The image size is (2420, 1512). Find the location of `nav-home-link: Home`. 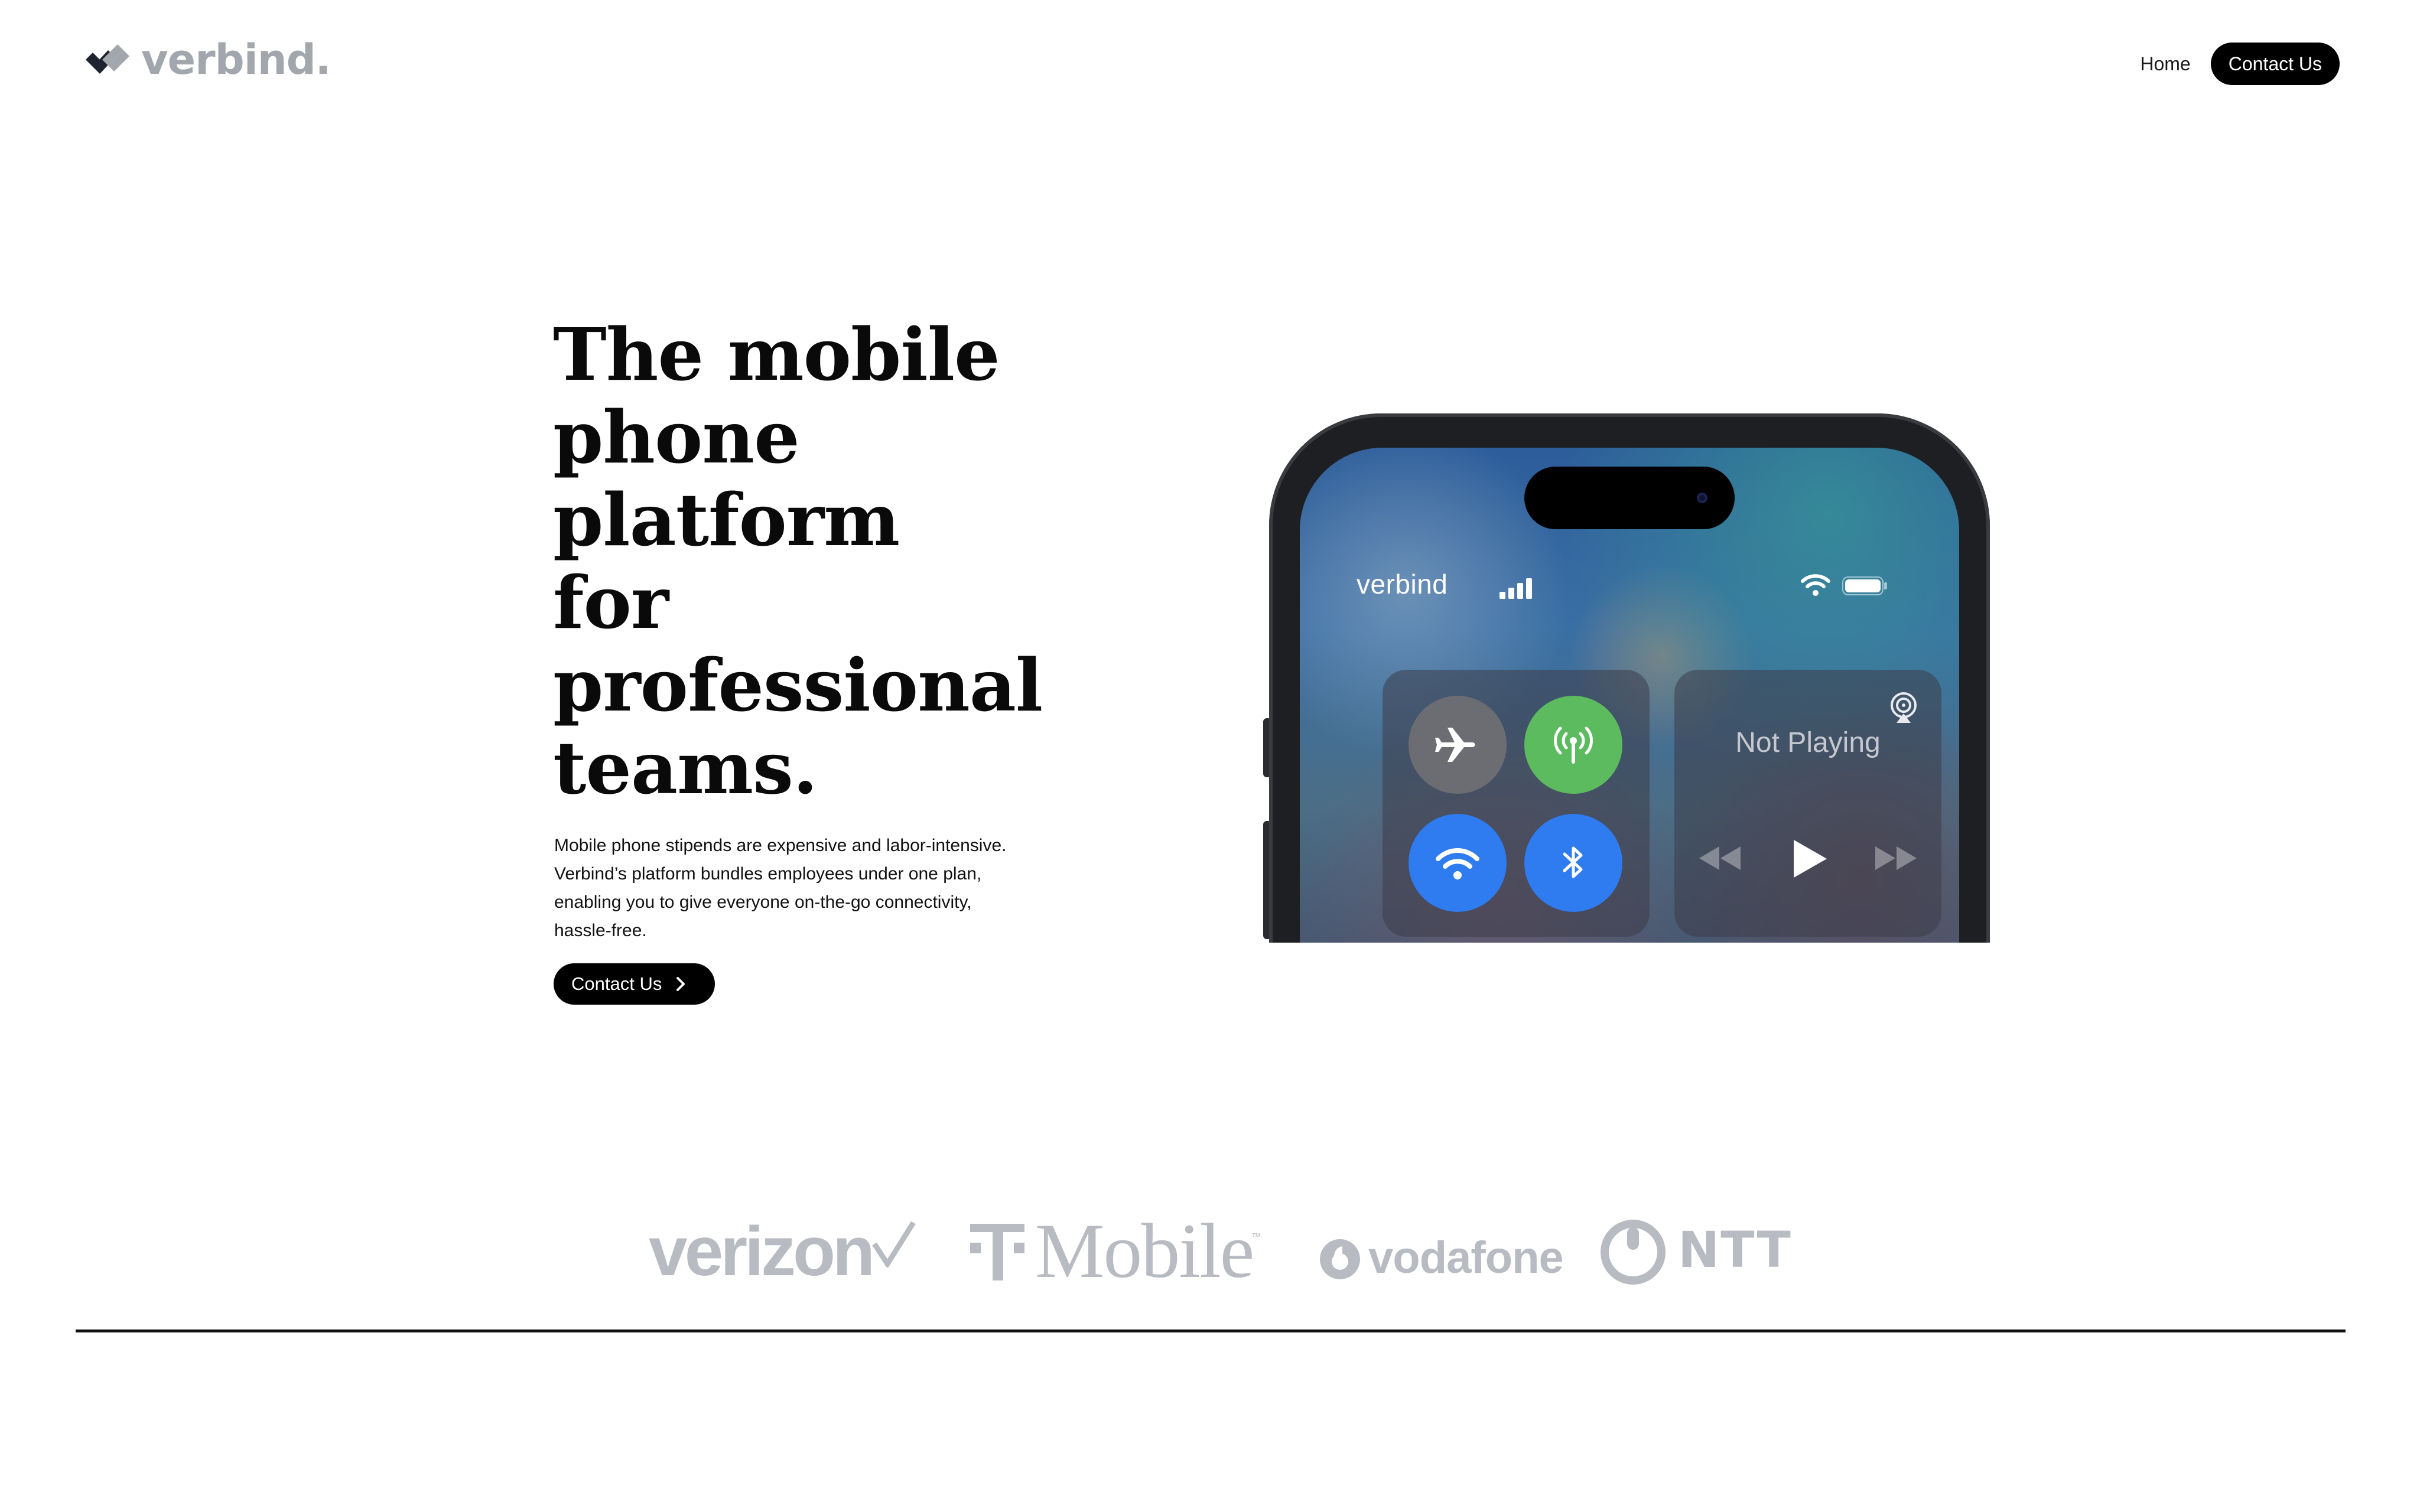

nav-home-link: Home is located at coordinates (2165, 64).